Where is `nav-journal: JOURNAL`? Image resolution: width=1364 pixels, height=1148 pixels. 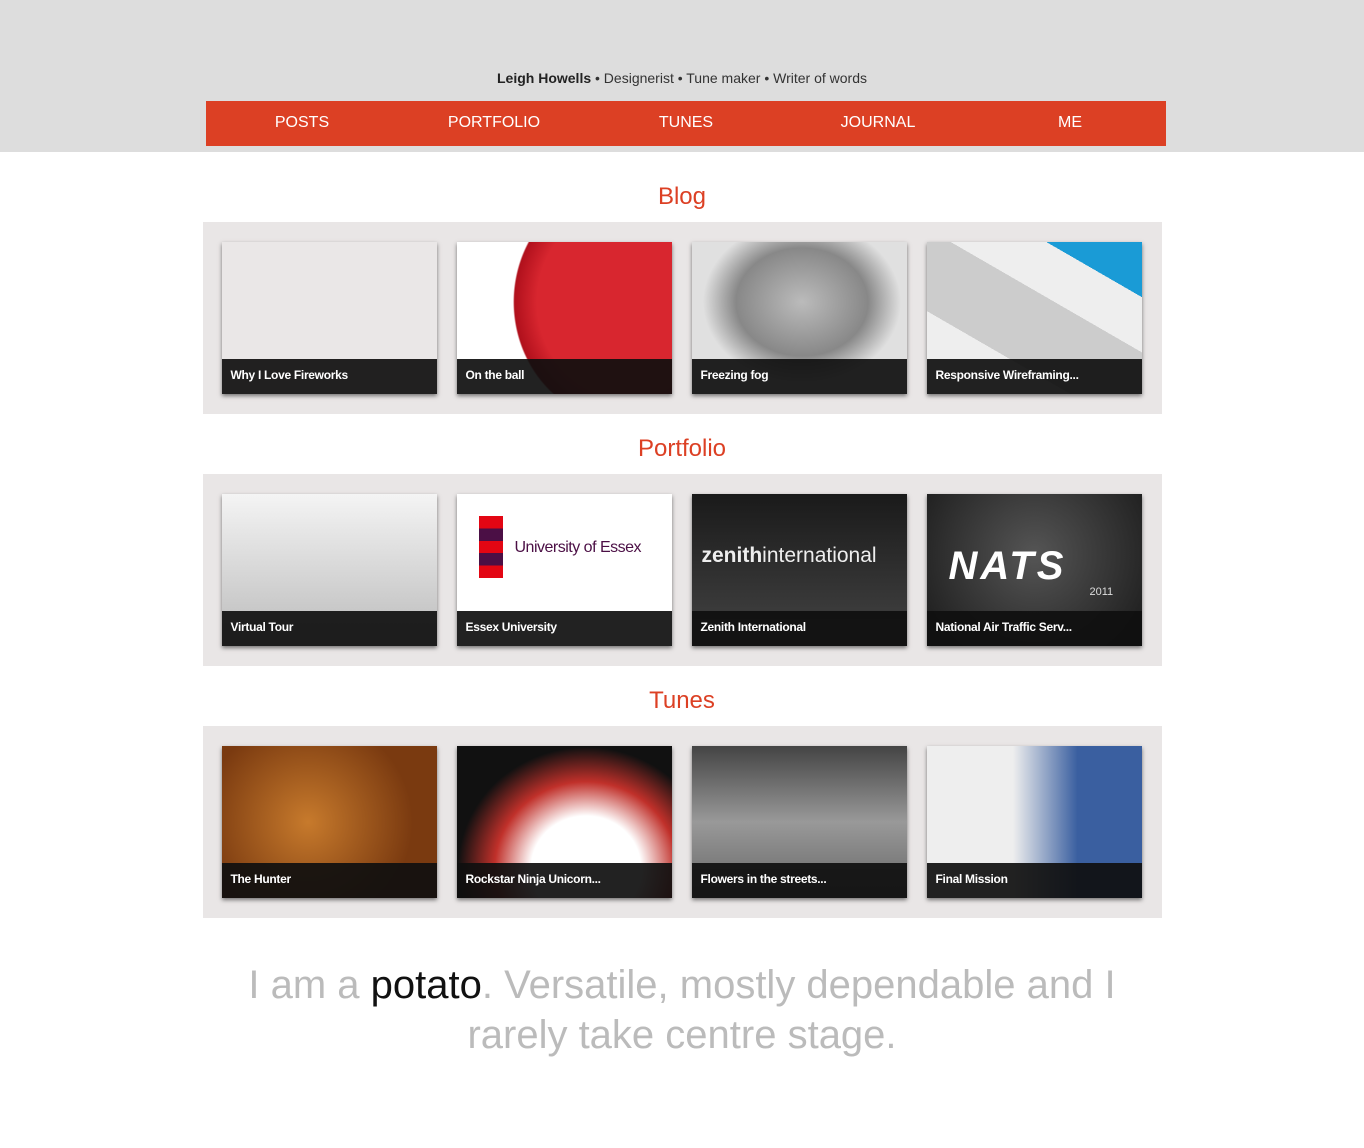 nav-journal: JOURNAL is located at coordinates (878, 123).